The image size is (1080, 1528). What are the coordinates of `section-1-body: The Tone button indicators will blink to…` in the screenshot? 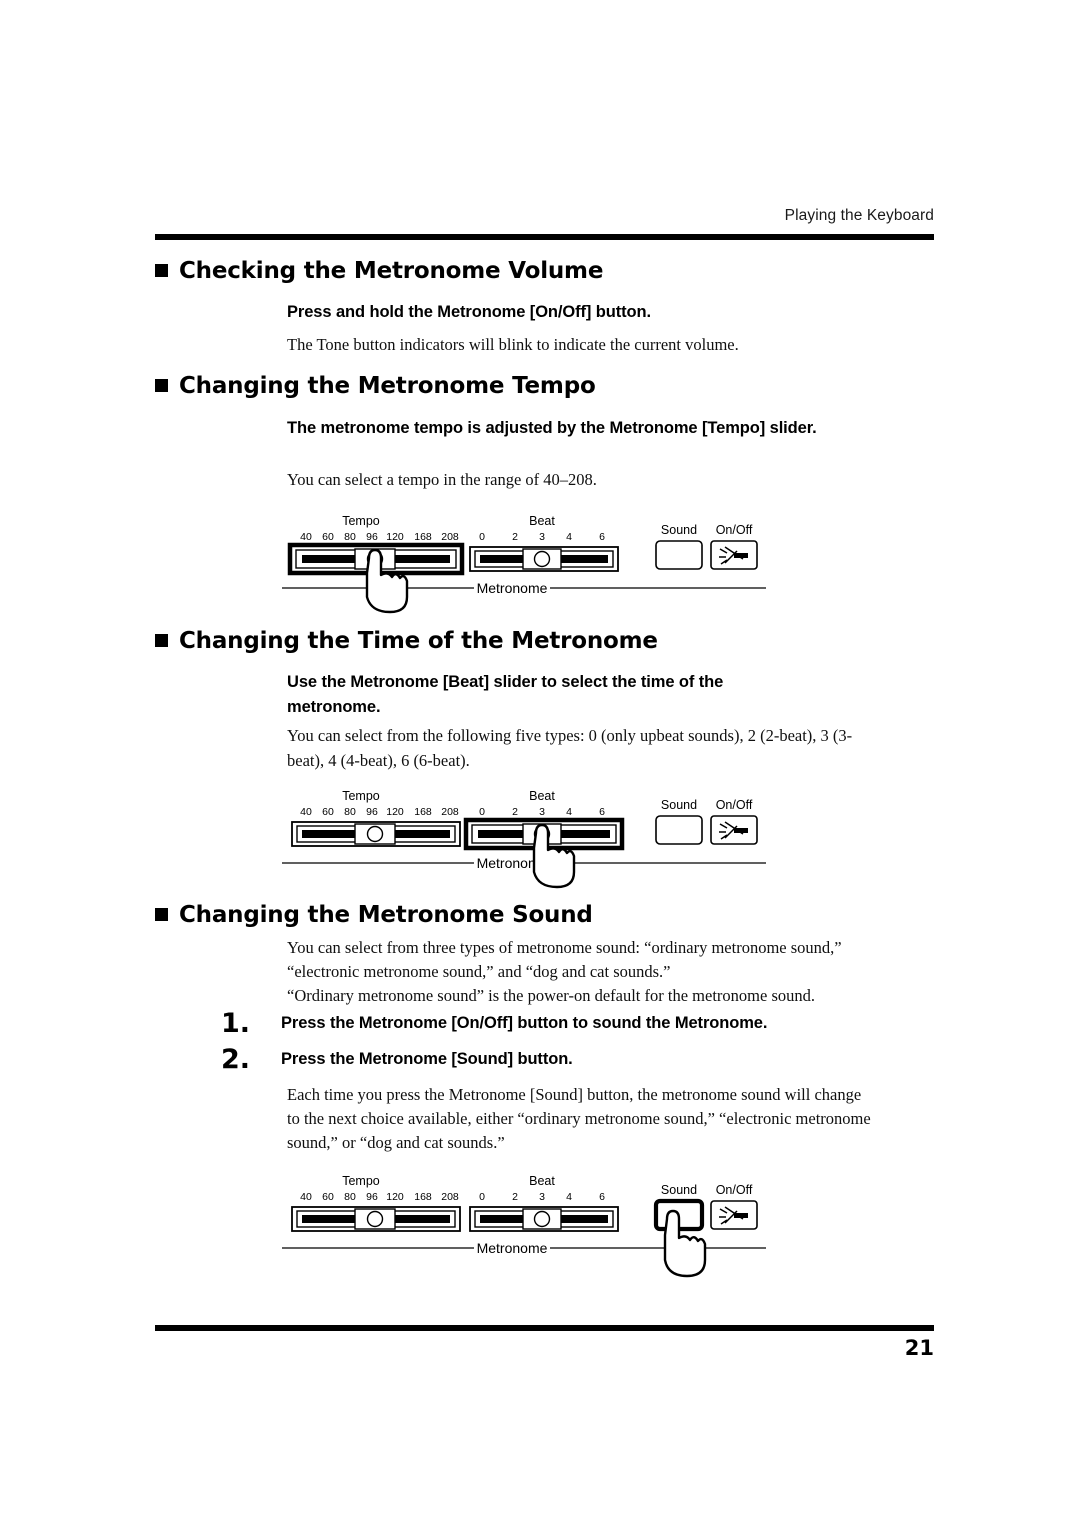 It's located at (513, 344).